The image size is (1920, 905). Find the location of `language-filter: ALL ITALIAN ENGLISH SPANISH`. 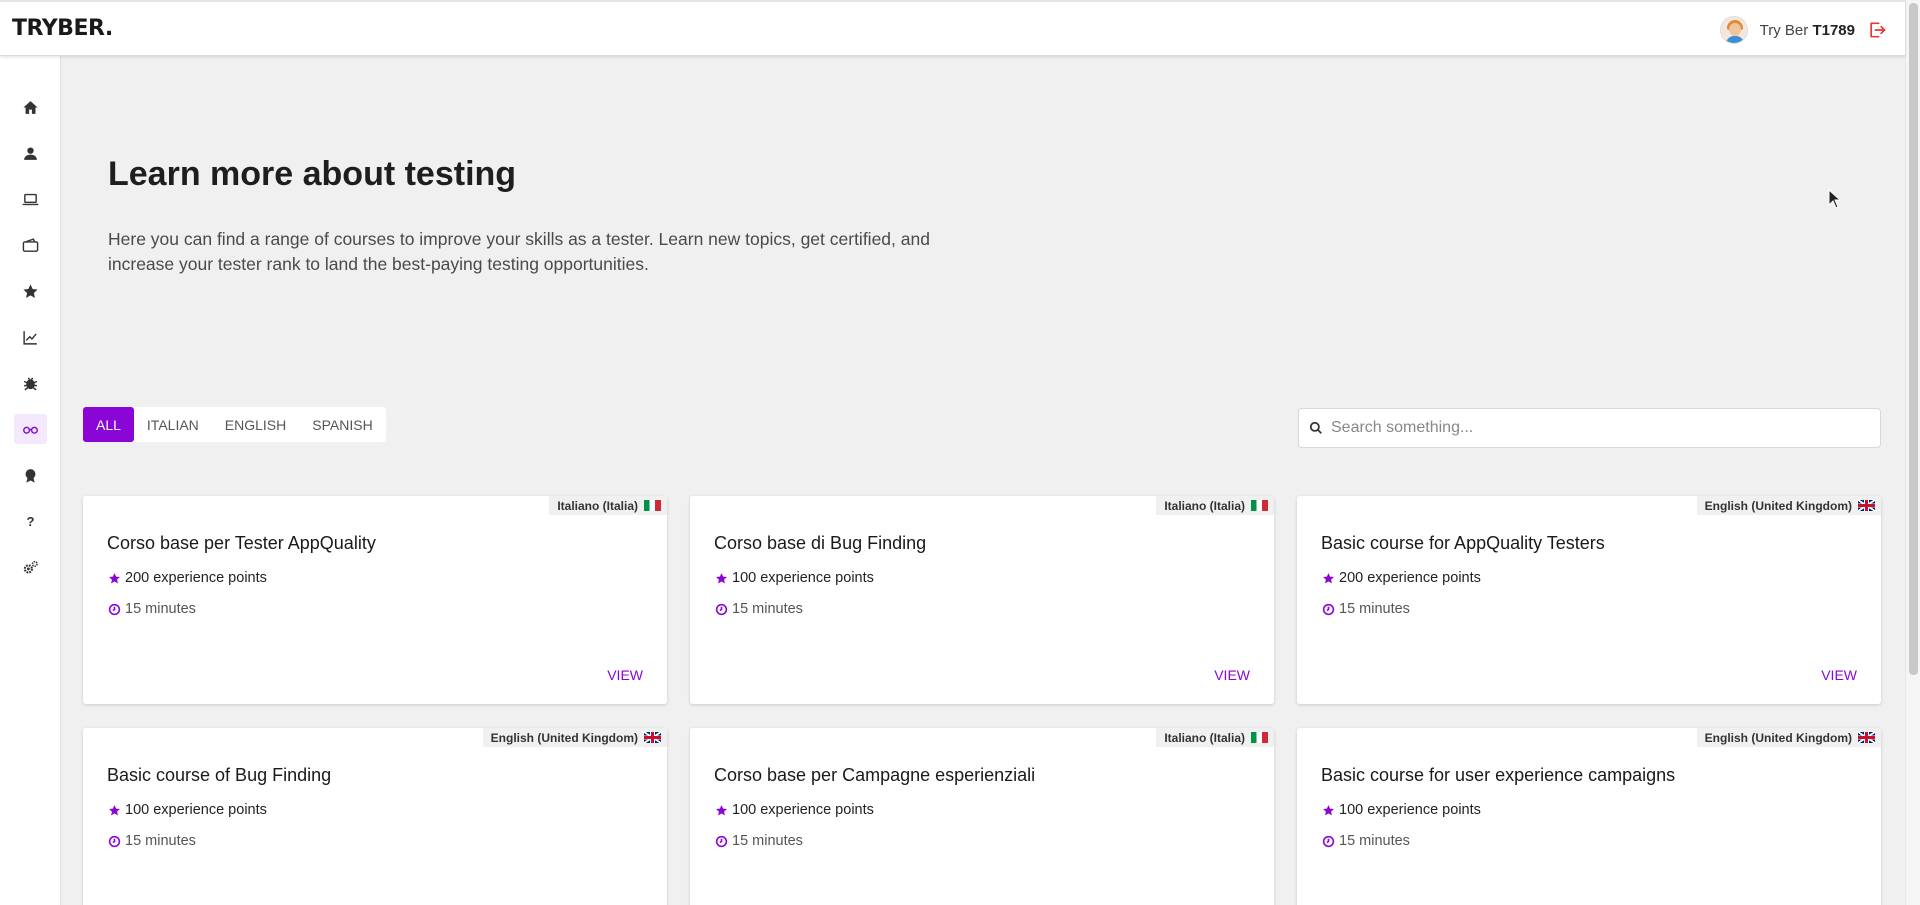

language-filter: ALL ITALIAN ENGLISH SPANISH is located at coordinates (234, 424).